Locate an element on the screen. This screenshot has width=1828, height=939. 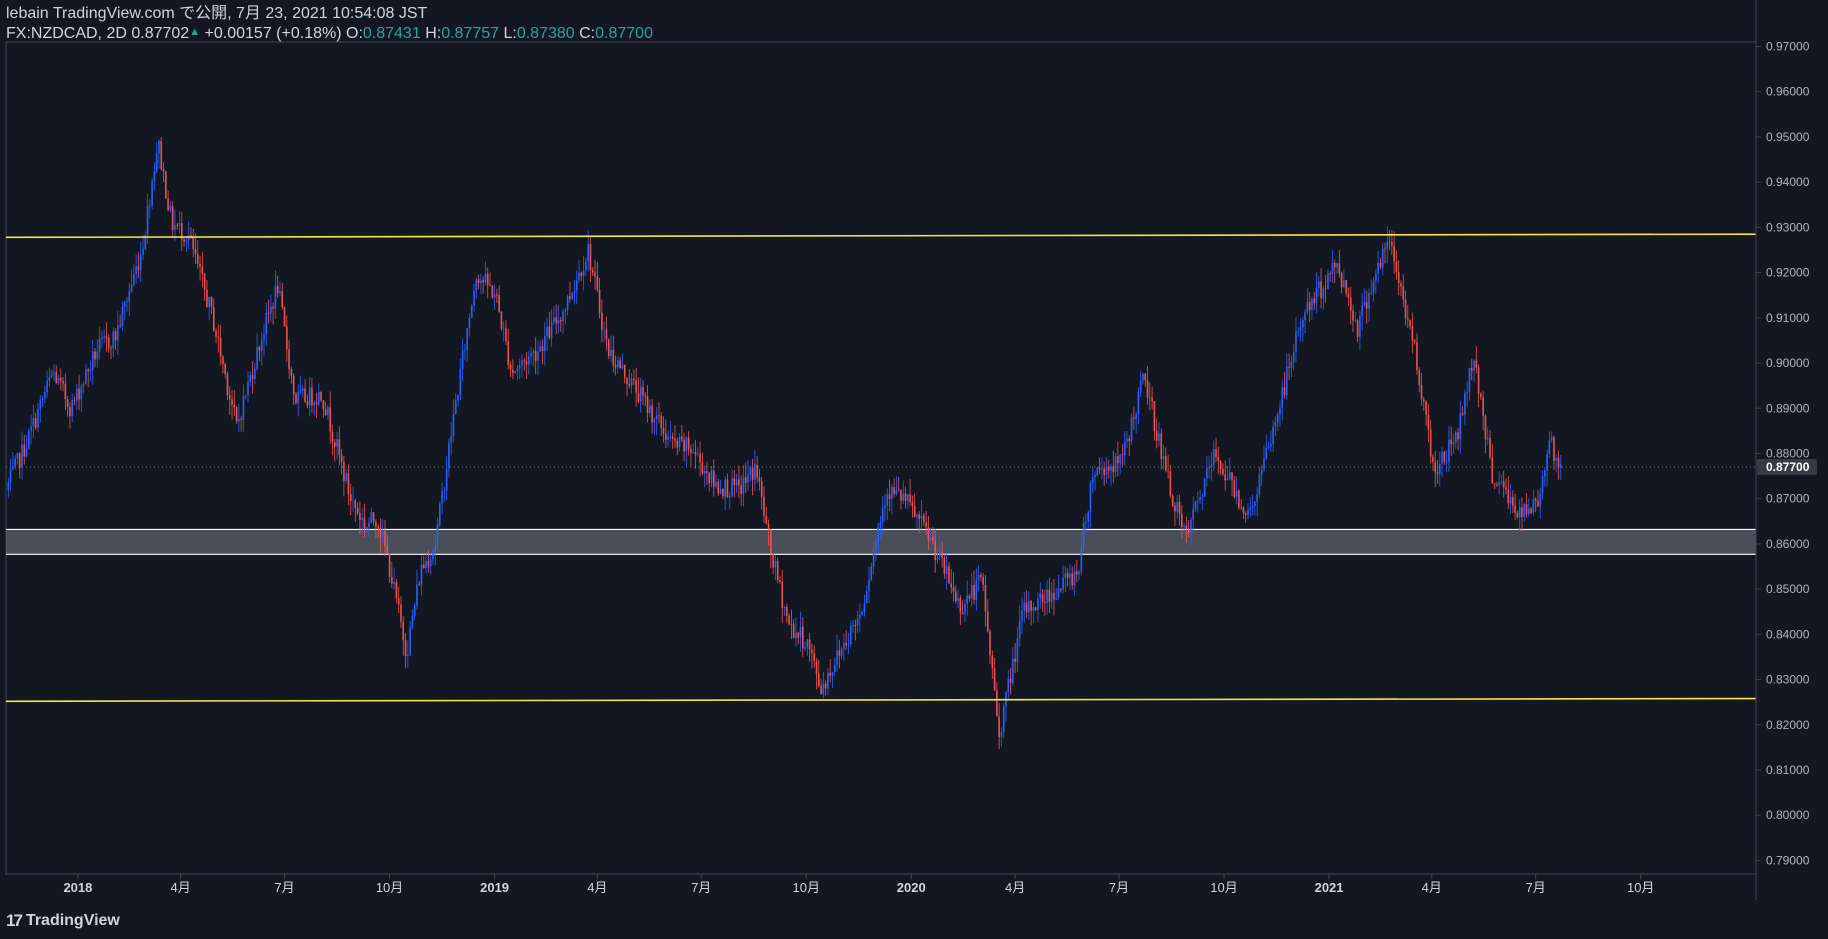
time-tick-label: 7月 is located at coordinates (1536, 887).